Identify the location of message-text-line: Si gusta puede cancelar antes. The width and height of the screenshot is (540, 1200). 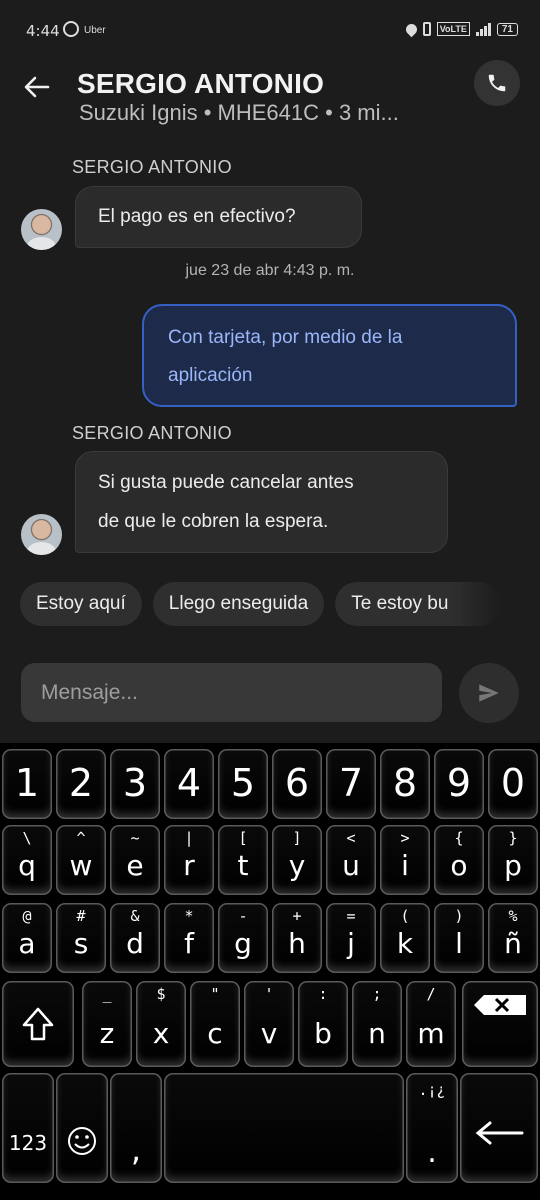
(226, 482).